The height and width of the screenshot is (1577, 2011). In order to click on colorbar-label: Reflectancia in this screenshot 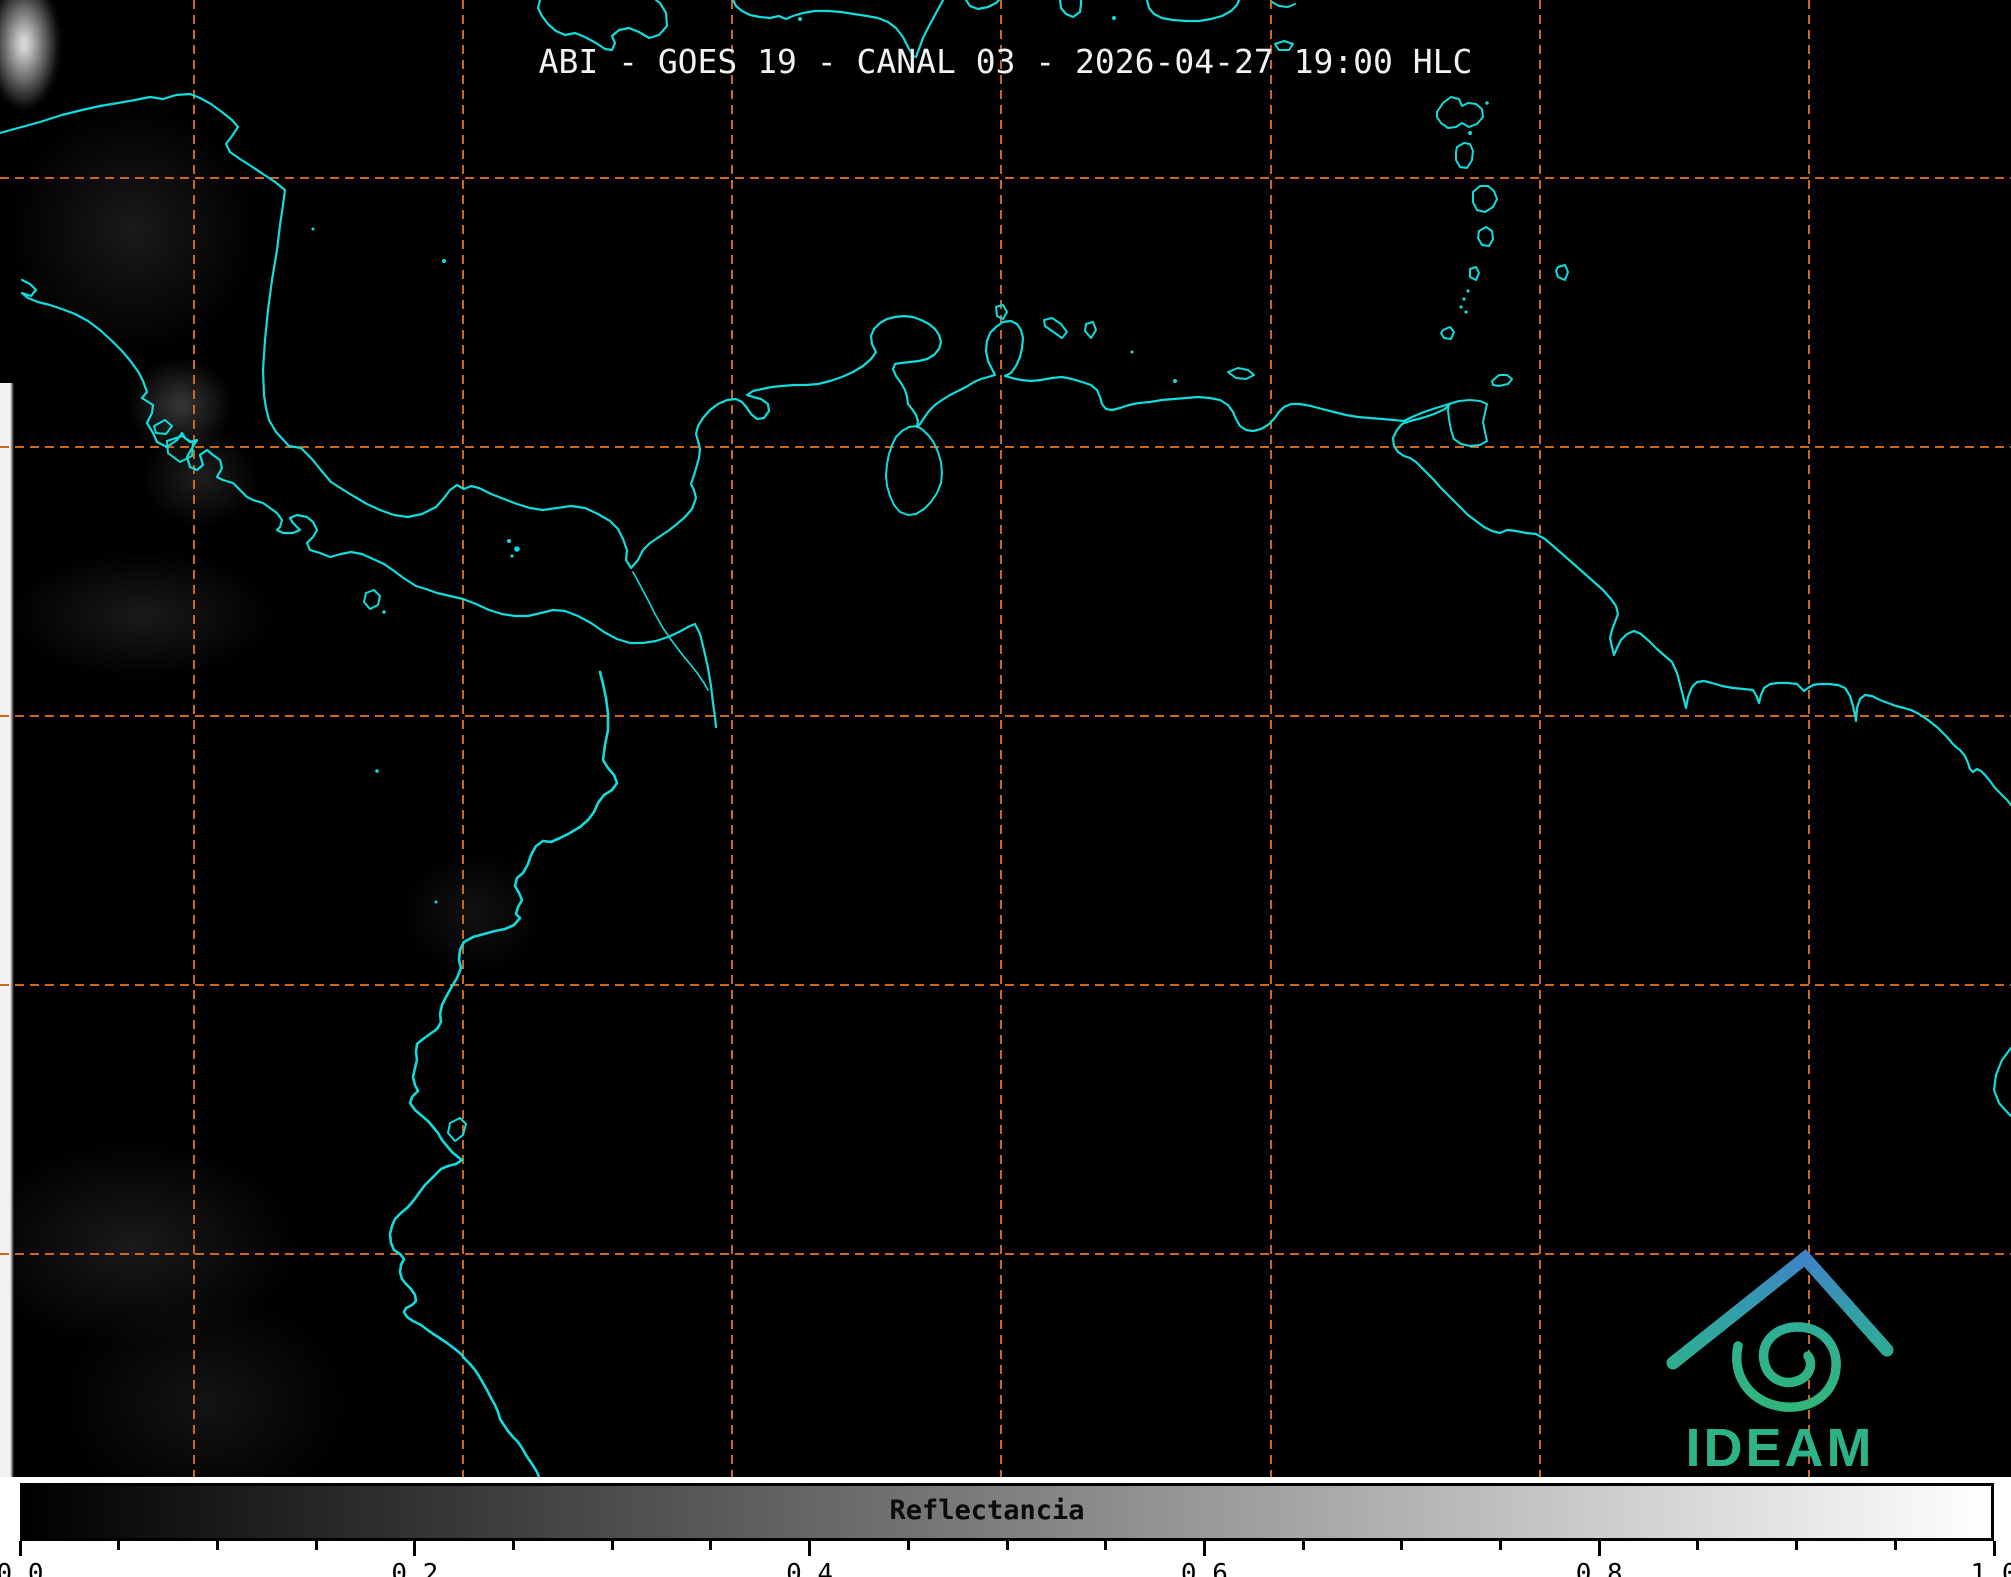, I will do `click(987, 1510)`.